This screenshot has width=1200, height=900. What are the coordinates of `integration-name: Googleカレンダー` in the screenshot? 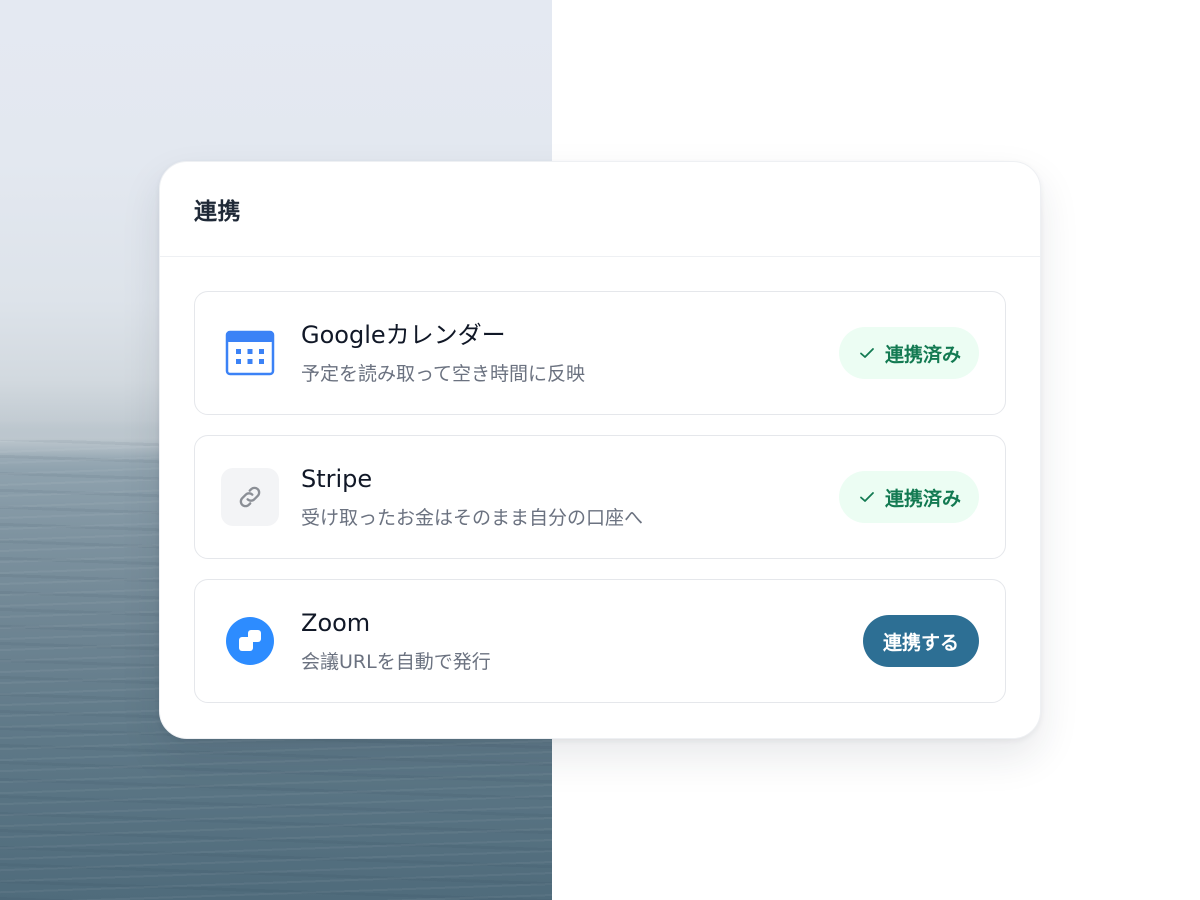 It's located at (403, 335).